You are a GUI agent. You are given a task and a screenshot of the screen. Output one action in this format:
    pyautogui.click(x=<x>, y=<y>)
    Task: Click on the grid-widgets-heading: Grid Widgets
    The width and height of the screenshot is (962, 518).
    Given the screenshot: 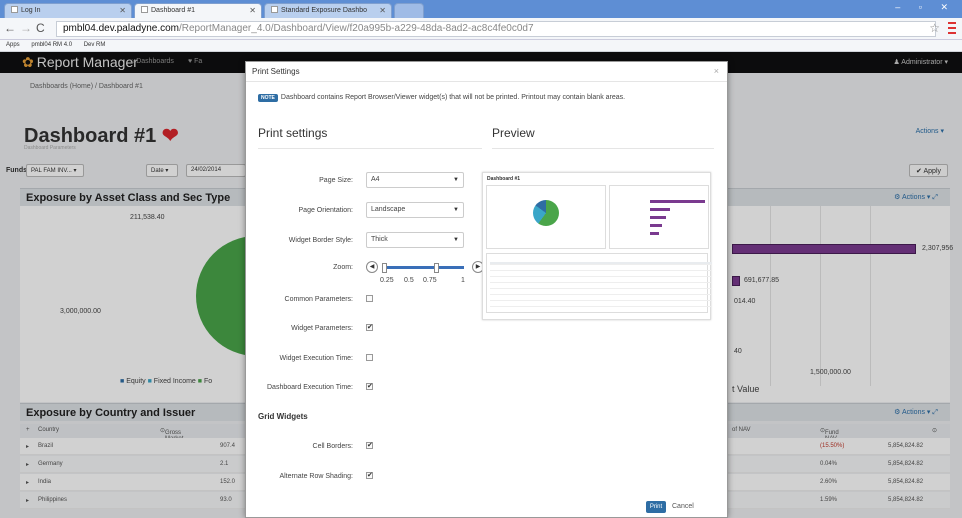 What is the action you would take?
    pyautogui.click(x=283, y=416)
    